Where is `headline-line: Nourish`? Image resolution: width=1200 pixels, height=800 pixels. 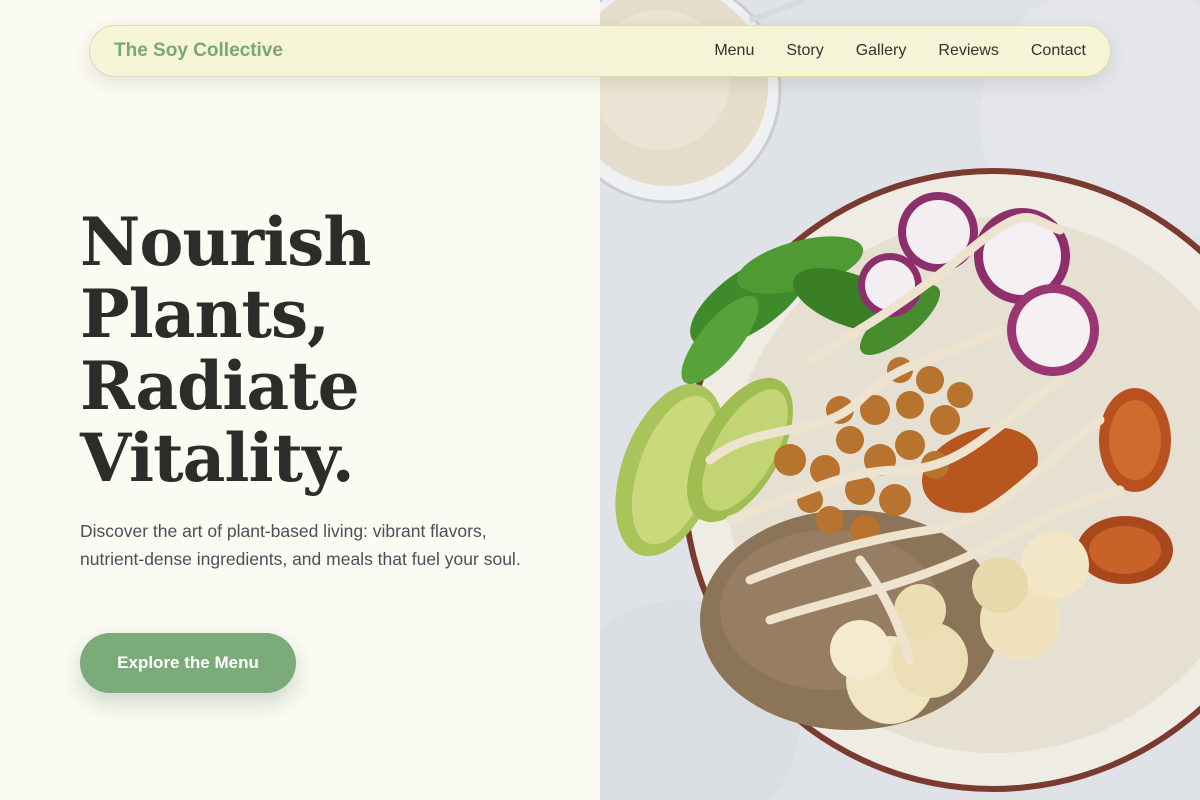
headline-line: Nourish is located at coordinates (225, 242).